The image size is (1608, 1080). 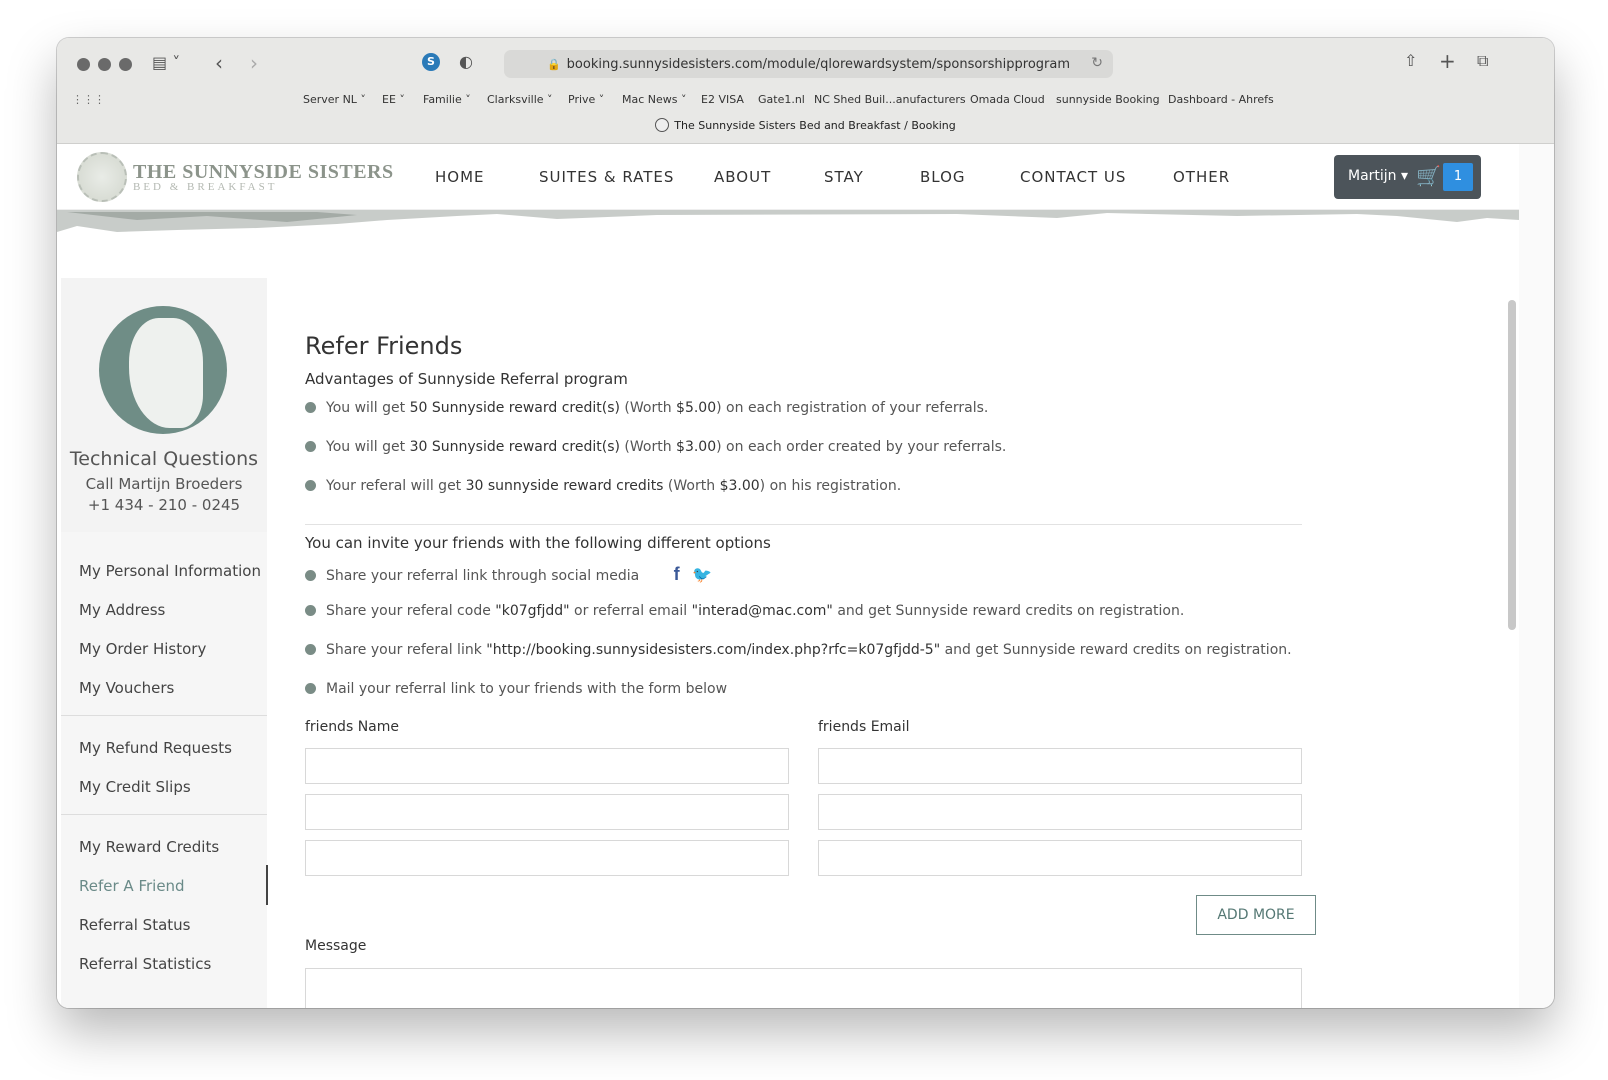 What do you see at coordinates (384, 346) in the screenshot?
I see `page-title: Refer Friends` at bounding box center [384, 346].